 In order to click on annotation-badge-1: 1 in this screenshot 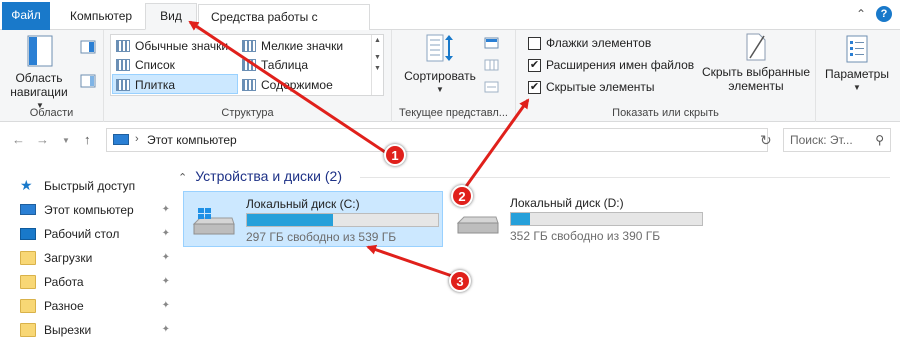, I will do `click(395, 155)`.